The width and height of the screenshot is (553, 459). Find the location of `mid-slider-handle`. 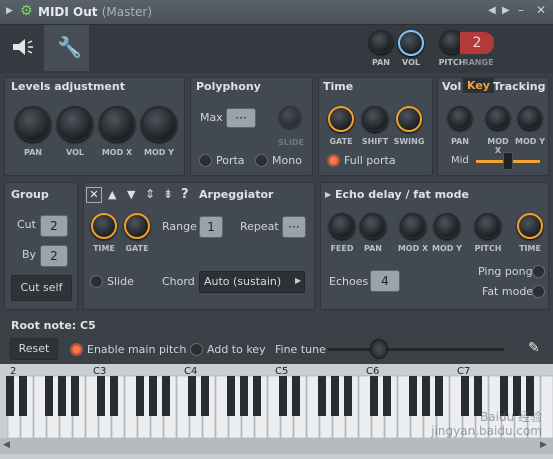

mid-slider-handle is located at coordinates (508, 161).